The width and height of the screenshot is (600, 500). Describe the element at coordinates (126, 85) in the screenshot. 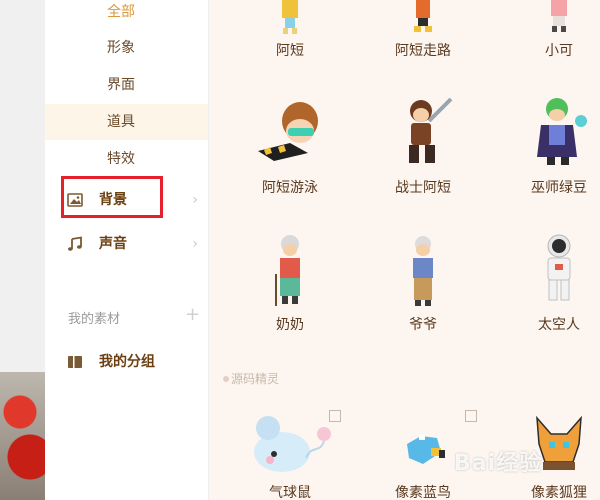

I see `sidebar-sub-item-interface: 界面` at that location.